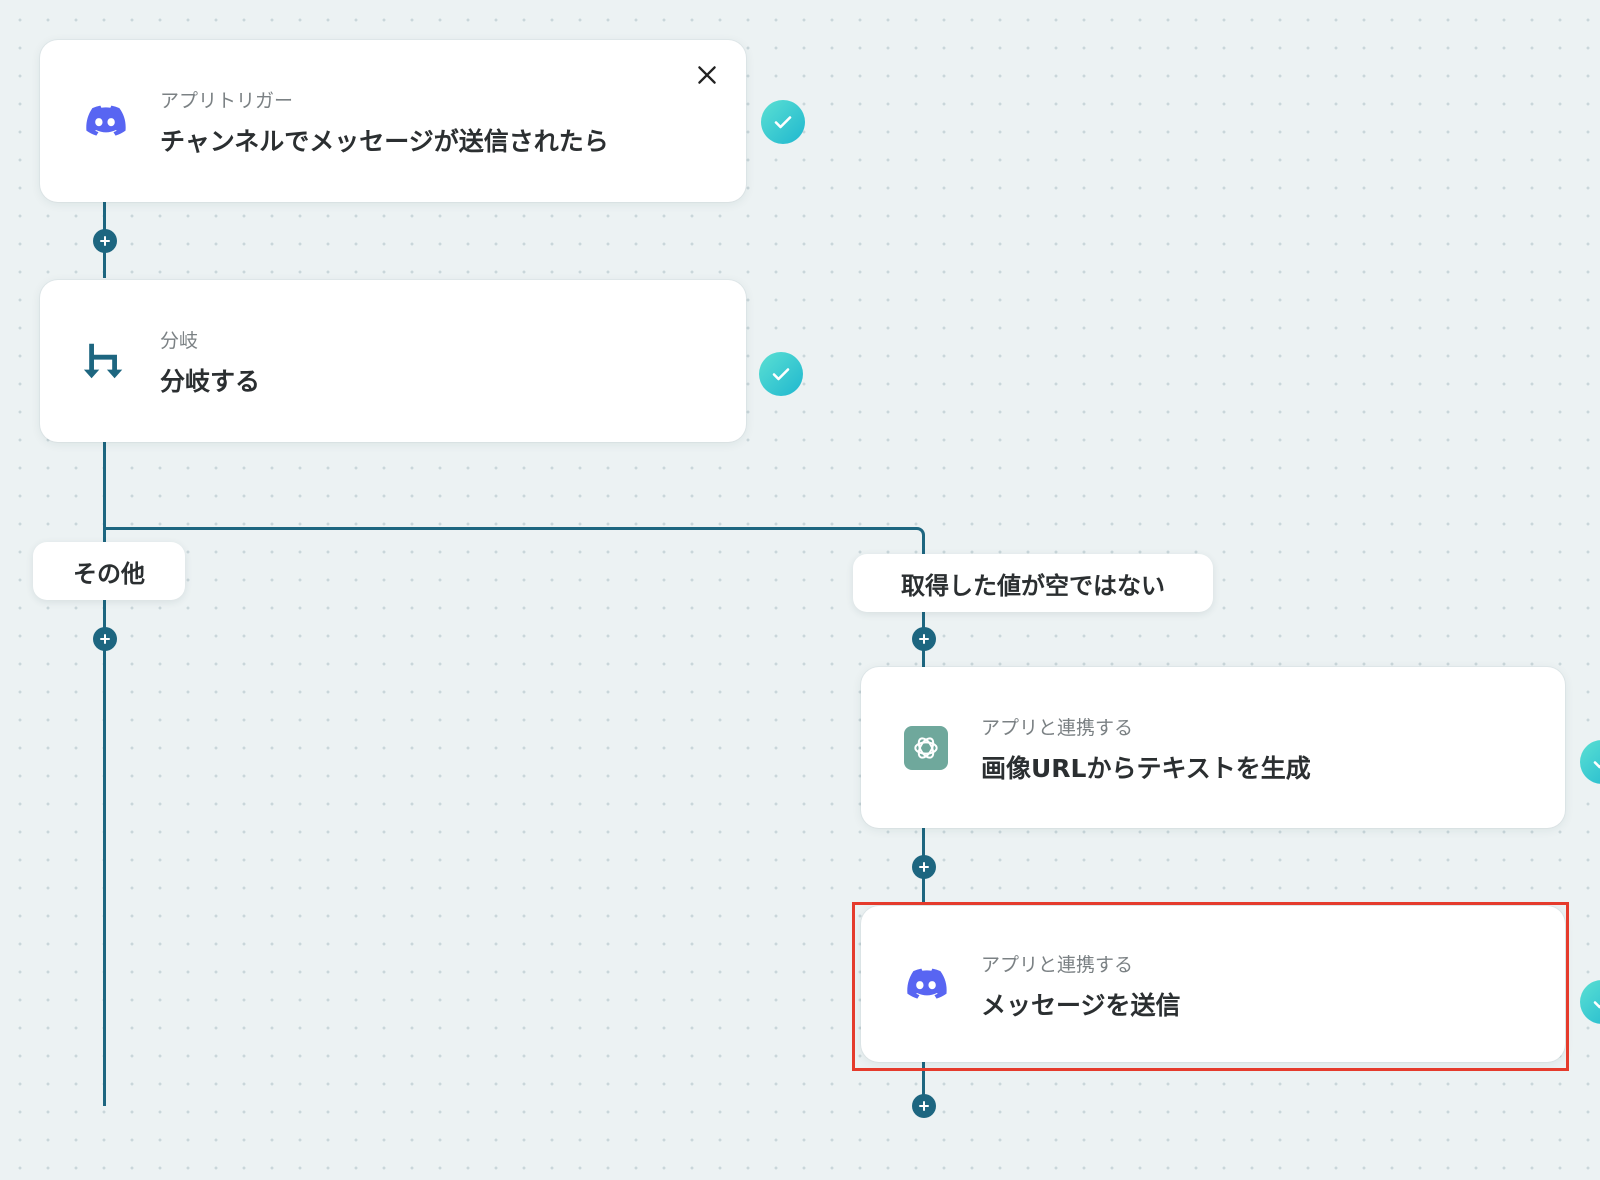 This screenshot has width=1600, height=1180. I want to click on connector-branch-horizontal, so click(514, 541).